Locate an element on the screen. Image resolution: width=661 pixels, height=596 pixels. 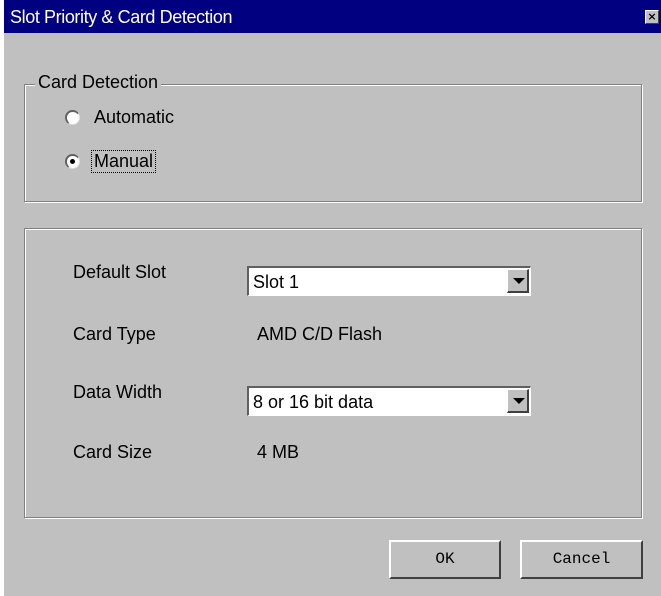
ok-button: OK is located at coordinates (445, 559).